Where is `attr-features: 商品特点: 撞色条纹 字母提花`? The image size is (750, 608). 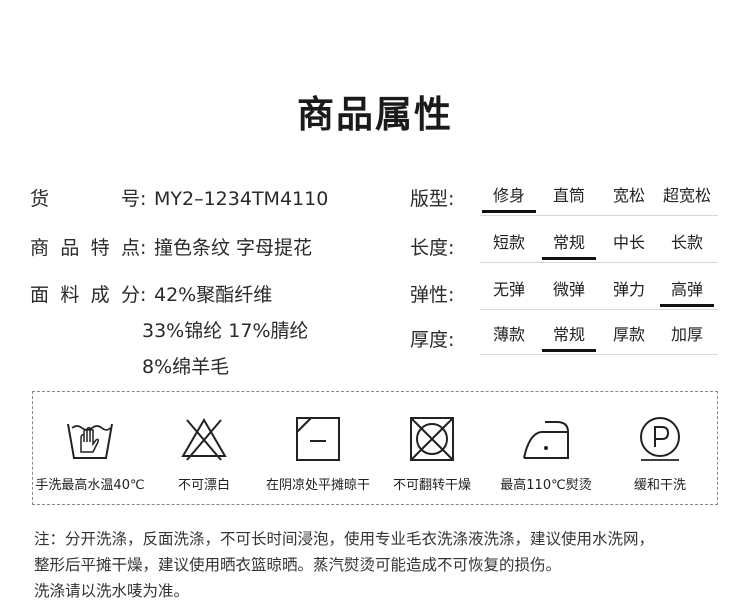
attr-features: 商品特点: 撞色条纹 字母提花 is located at coordinates (171, 246).